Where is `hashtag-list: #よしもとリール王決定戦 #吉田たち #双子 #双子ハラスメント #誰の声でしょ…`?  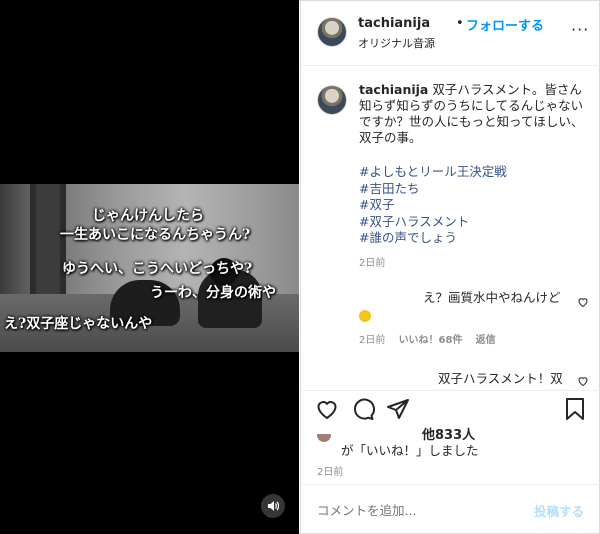 hashtag-list: #よしもとリール王決定戦 #吉田たち #双子 #双子ハラスメント #誰の声でしょ… is located at coordinates (433, 205).